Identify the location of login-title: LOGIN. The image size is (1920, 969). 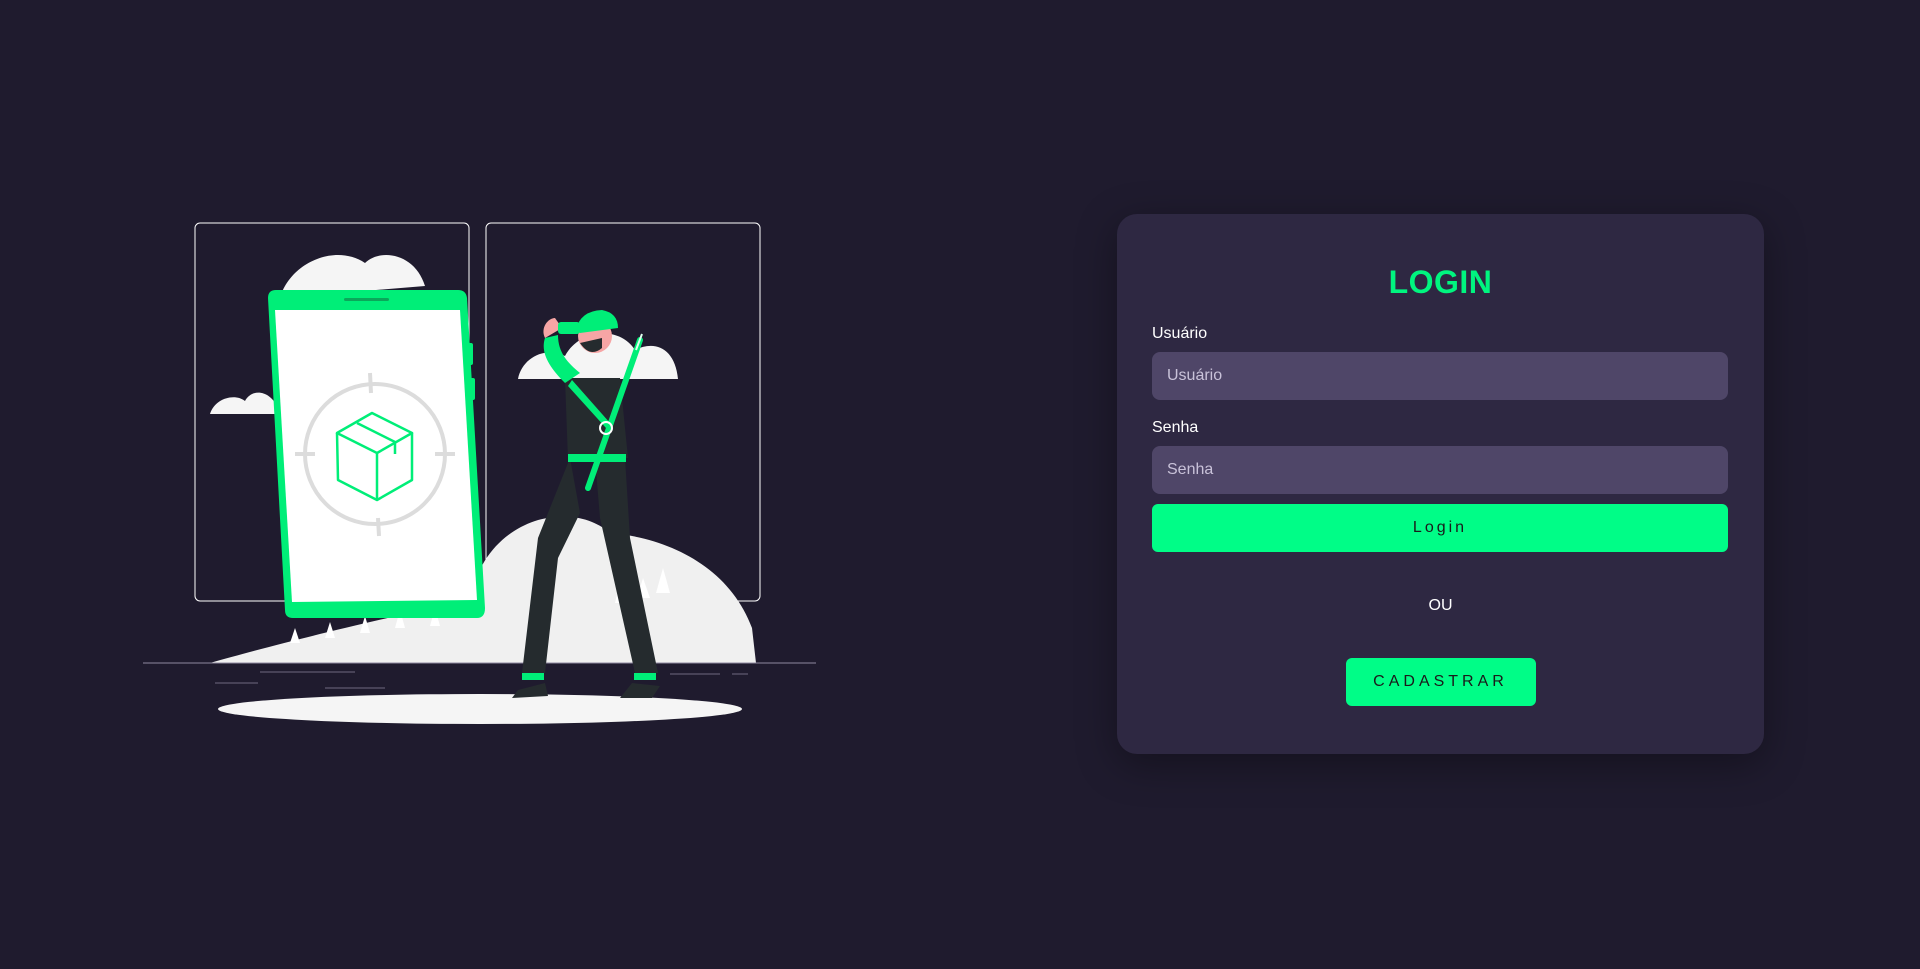
(1440, 282).